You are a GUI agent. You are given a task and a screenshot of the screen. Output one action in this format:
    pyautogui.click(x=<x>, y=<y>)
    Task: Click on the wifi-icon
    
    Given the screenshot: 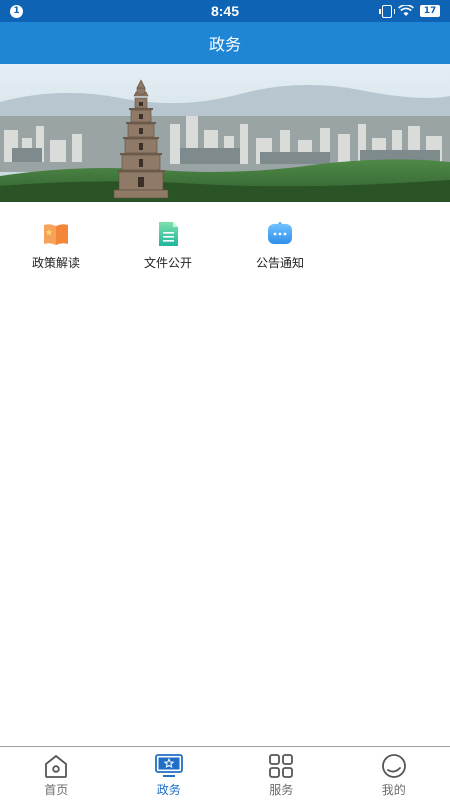 What is the action you would take?
    pyautogui.click(x=406, y=10)
    